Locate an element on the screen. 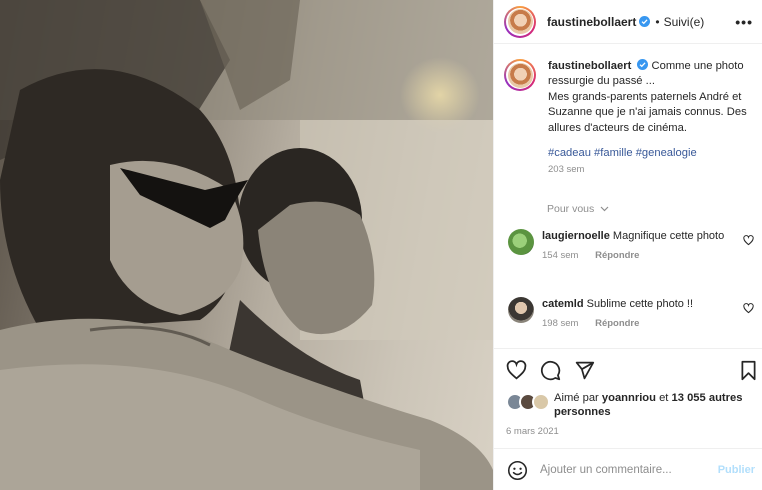 Image resolution: width=762 pixels, height=490 pixels. post-header: faustinebollaert • Suivi(e) ••• is located at coordinates (628, 22).